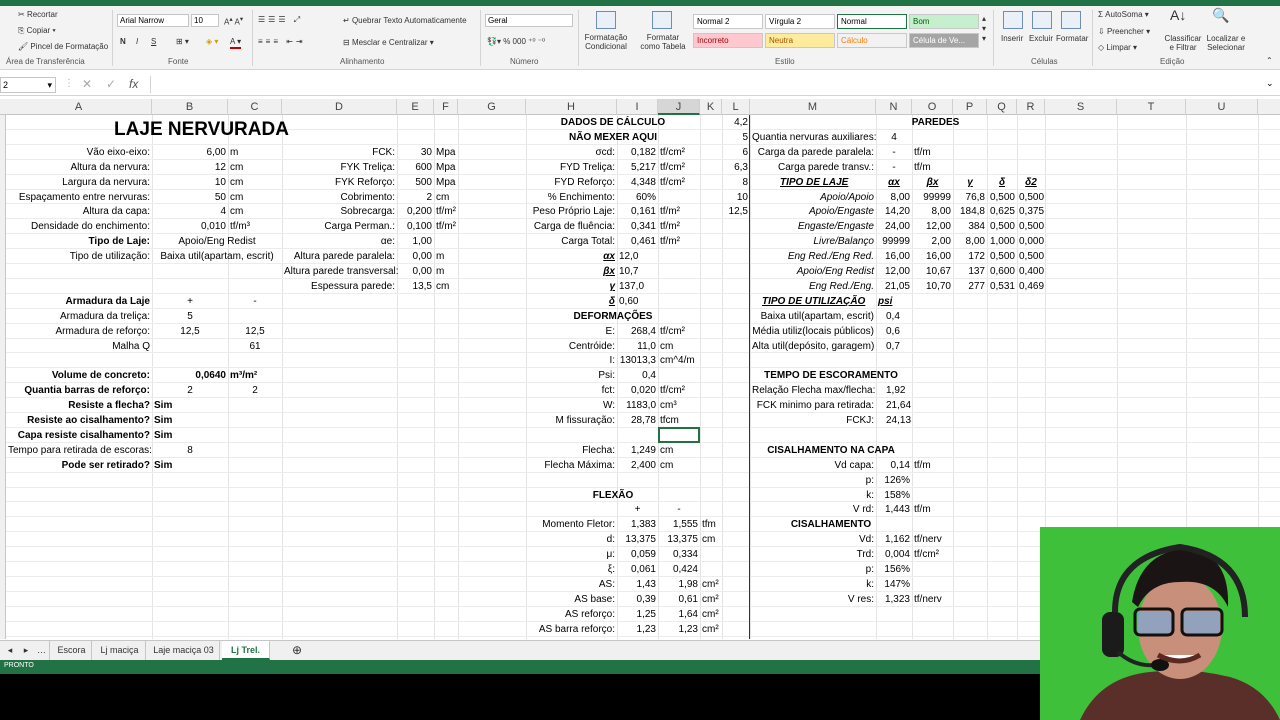 This screenshot has height=720, width=1280. Describe the element at coordinates (970, 286) in the screenshot. I see `coef-value: 277` at that location.